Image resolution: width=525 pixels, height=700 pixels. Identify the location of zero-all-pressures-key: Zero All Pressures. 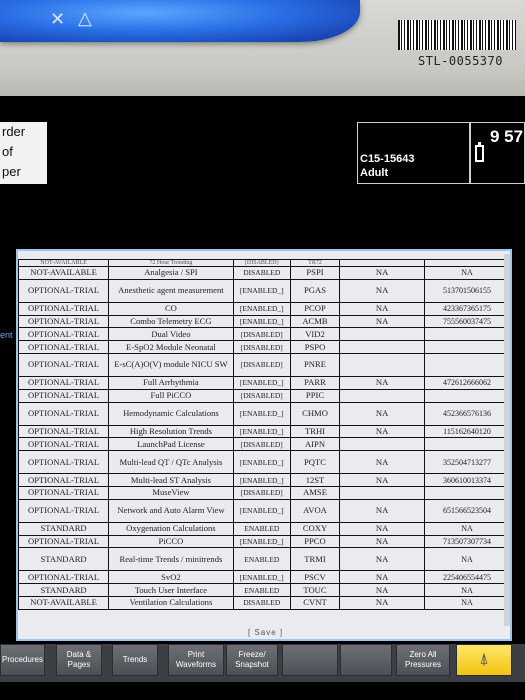
(423, 660).